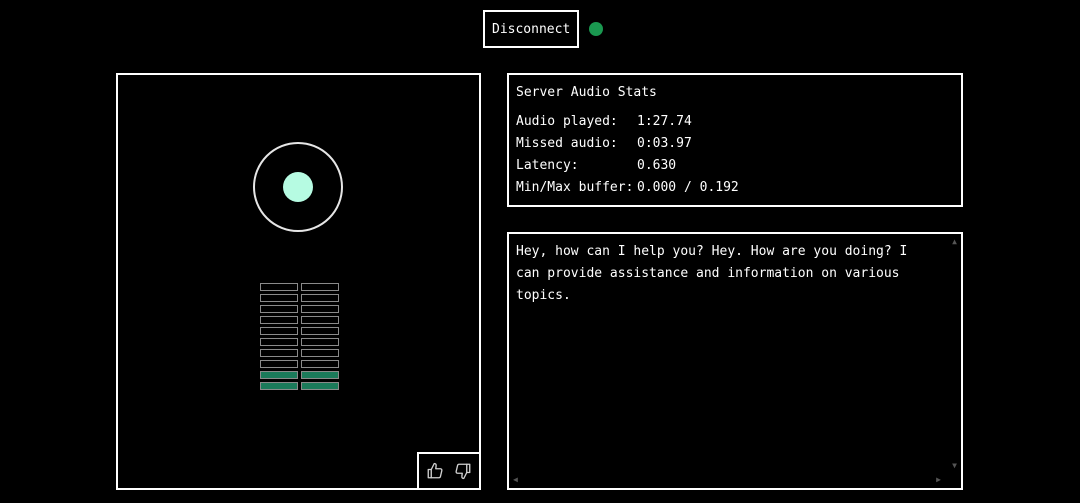 This screenshot has width=1080, height=503. Describe the element at coordinates (567, 143) in the screenshot. I see `stat-label: Missed audio:` at that location.